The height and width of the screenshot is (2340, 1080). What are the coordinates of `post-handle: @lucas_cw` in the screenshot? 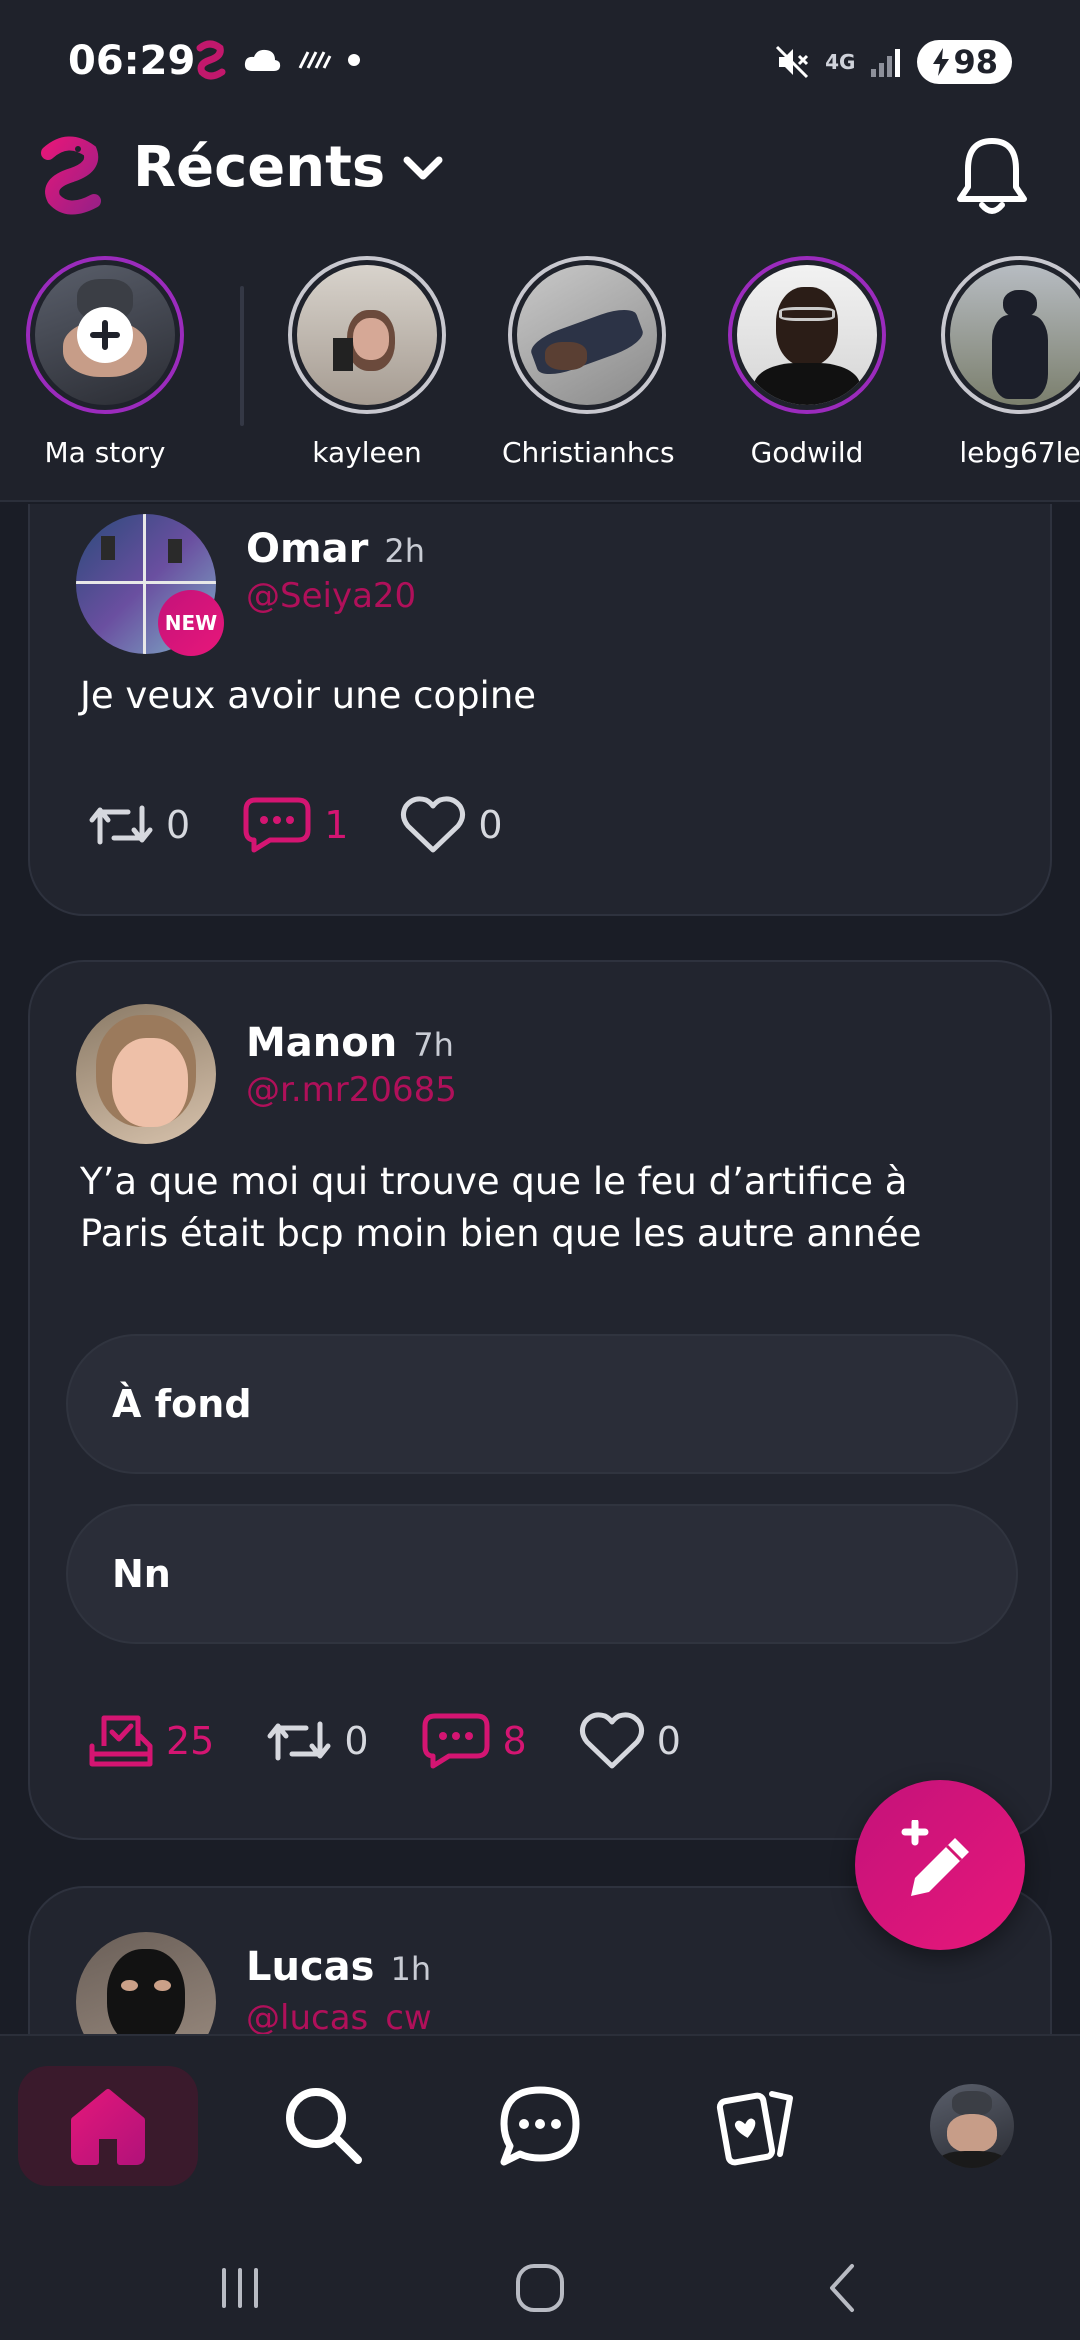 It's located at (339, 2016).